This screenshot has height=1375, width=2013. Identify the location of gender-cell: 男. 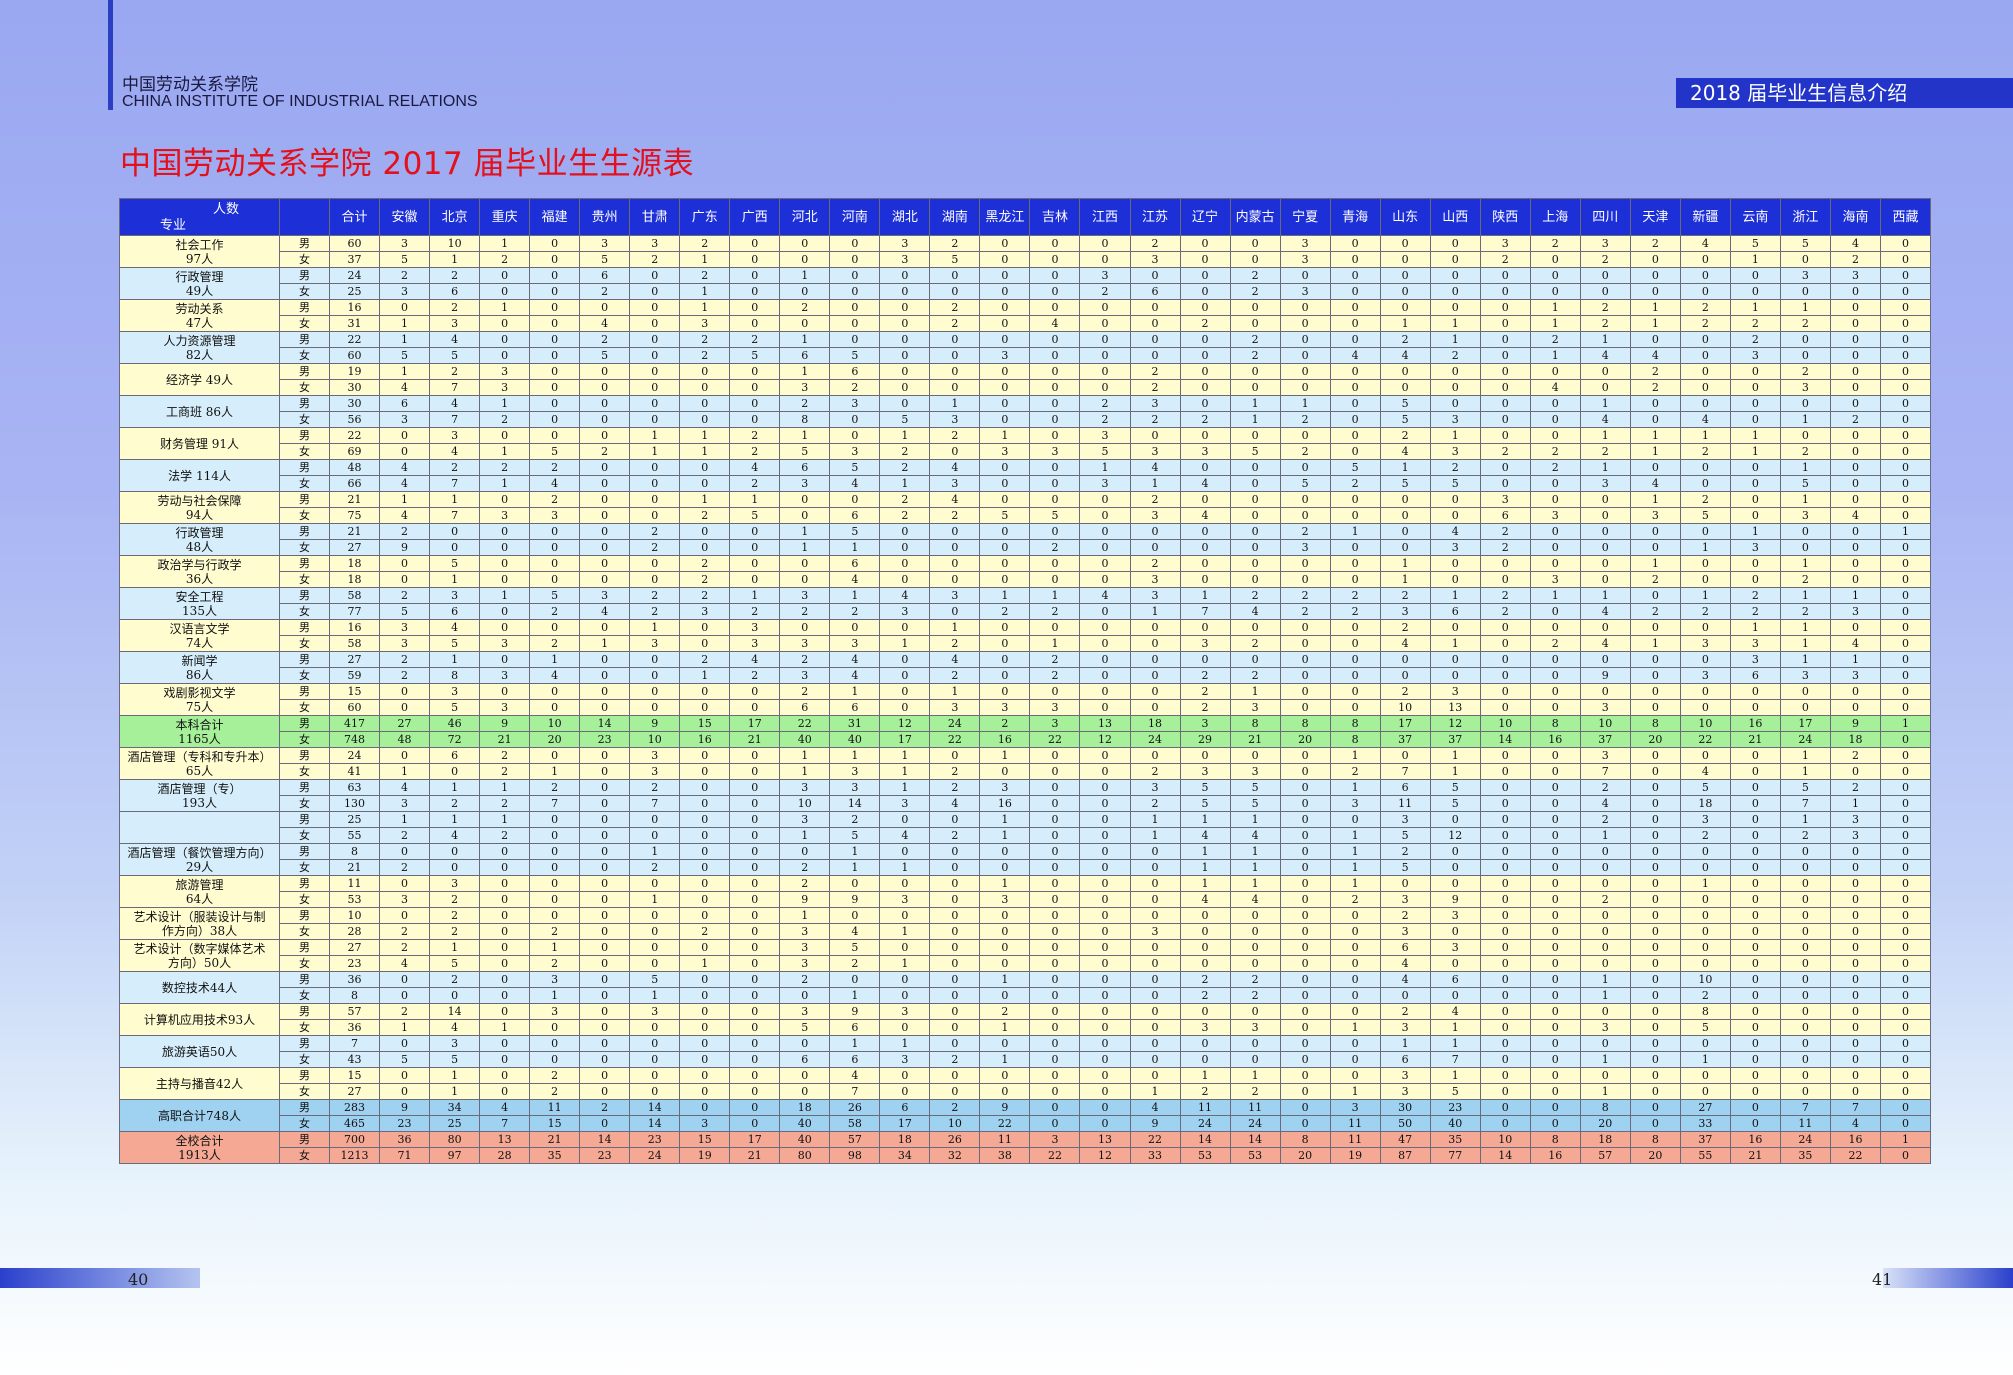
(304, 691).